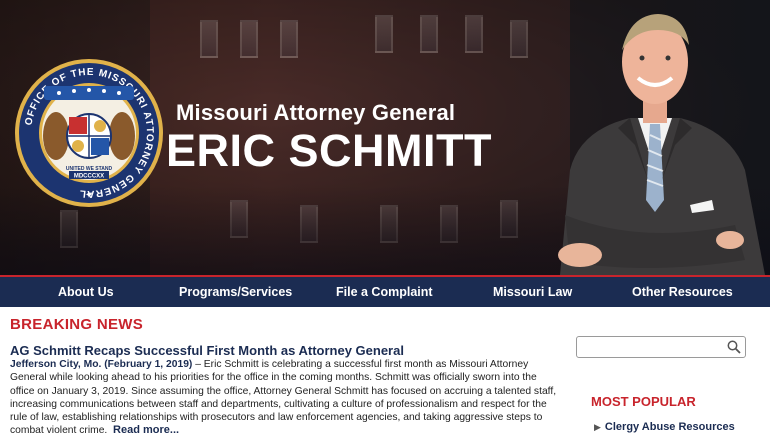 The height and width of the screenshot is (440, 770). Describe the element at coordinates (669, 427) in the screenshot. I see `popular-item-label: Clergy Abuse Resources` at that location.